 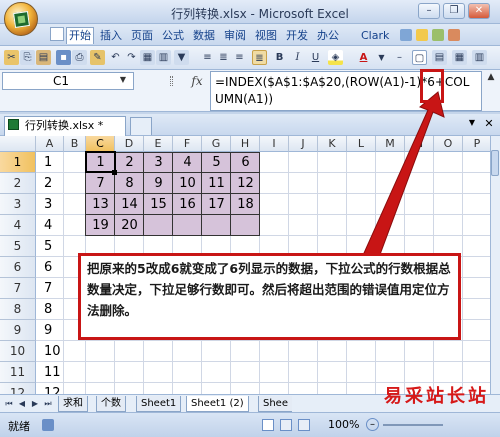 I want to click on table-icon: ▦, so click(x=147, y=57).